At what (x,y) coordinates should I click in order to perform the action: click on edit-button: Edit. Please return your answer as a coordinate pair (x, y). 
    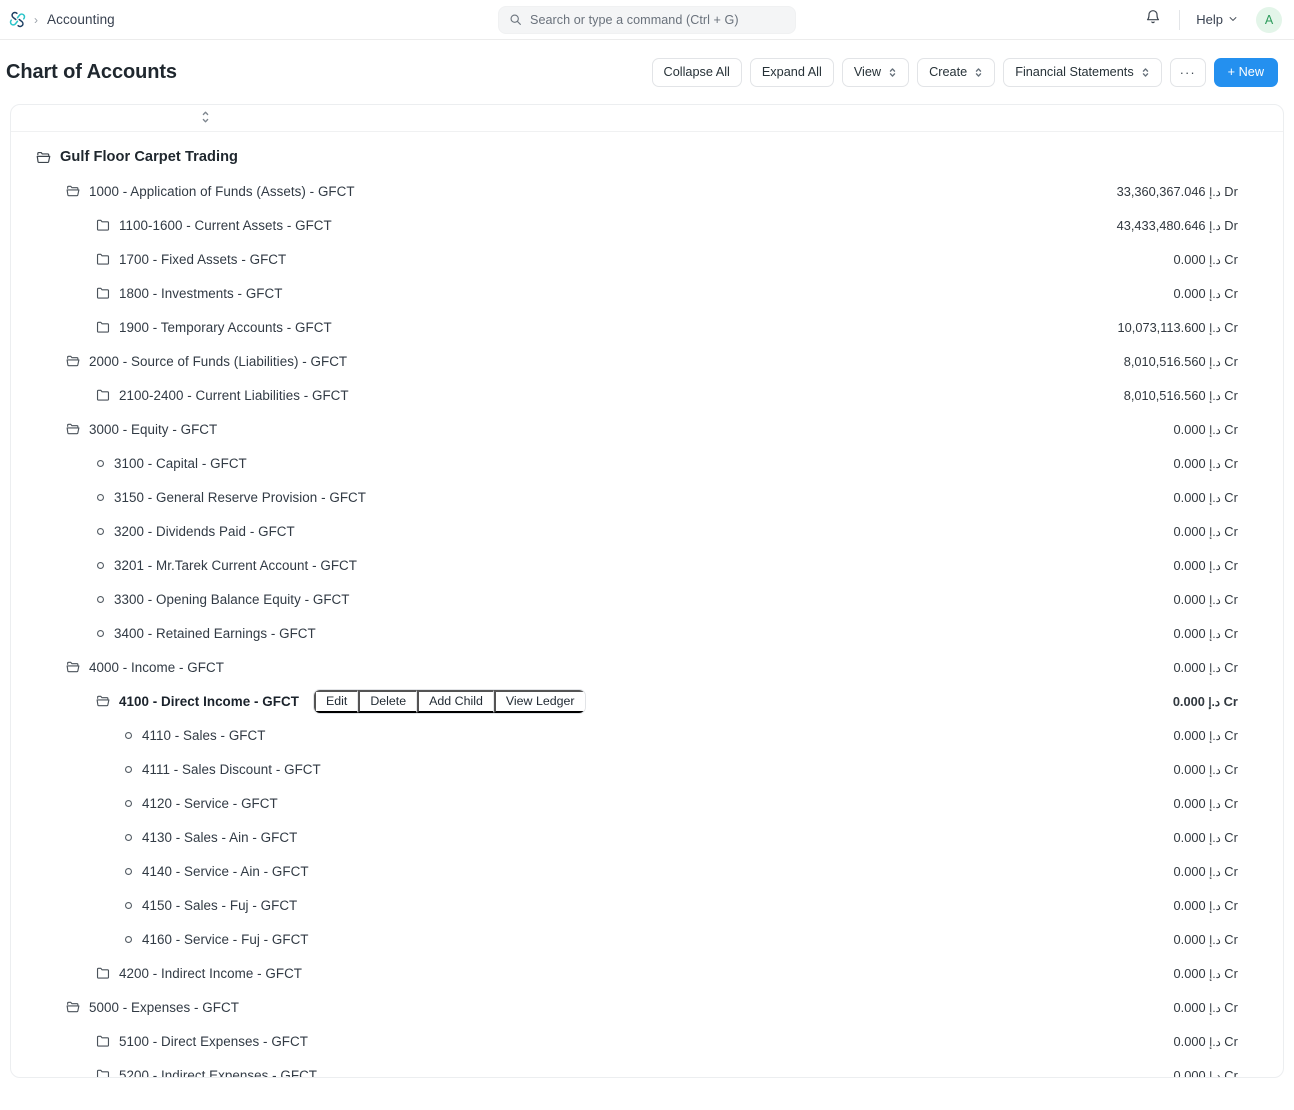
    Looking at the image, I should click on (336, 701).